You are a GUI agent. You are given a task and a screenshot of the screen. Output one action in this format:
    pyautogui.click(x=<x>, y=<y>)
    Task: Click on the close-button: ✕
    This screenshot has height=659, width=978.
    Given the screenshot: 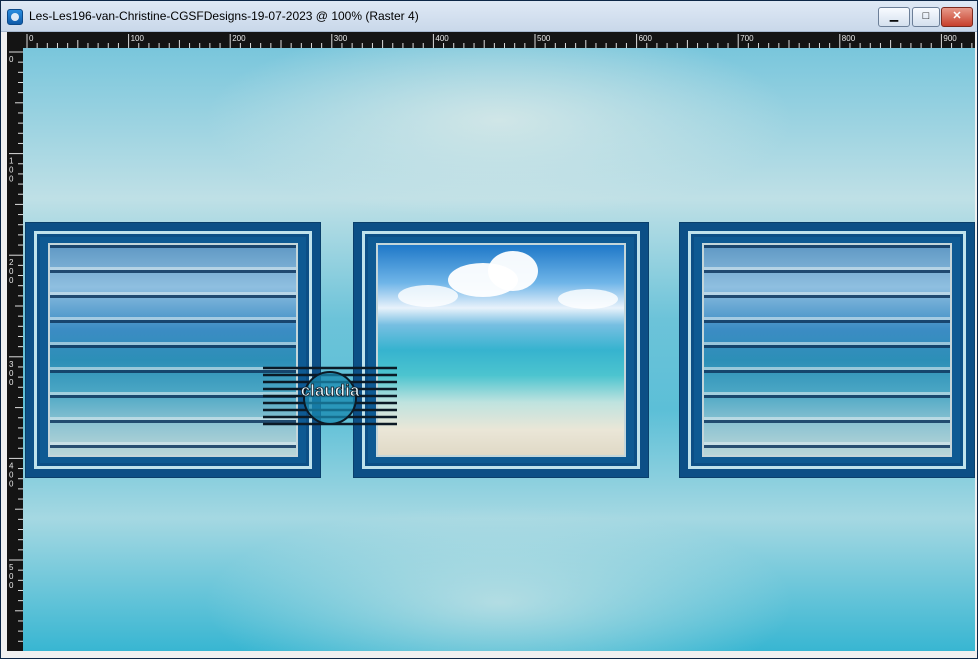 What is the action you would take?
    pyautogui.click(x=957, y=17)
    